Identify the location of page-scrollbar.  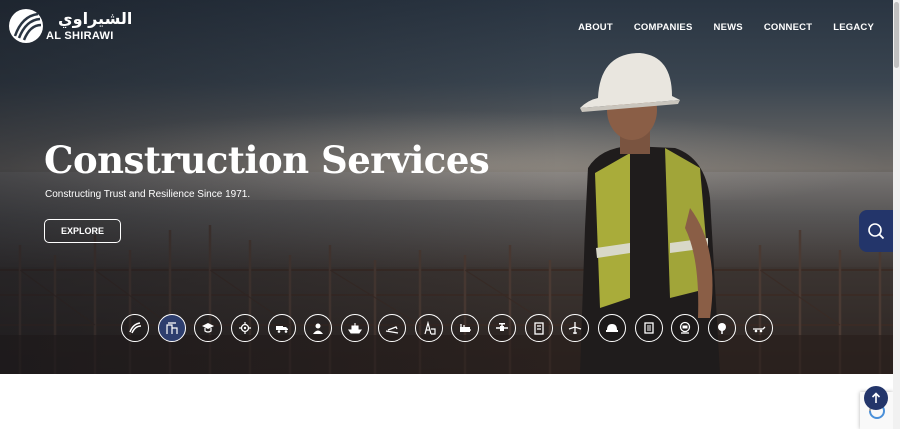
(896, 214).